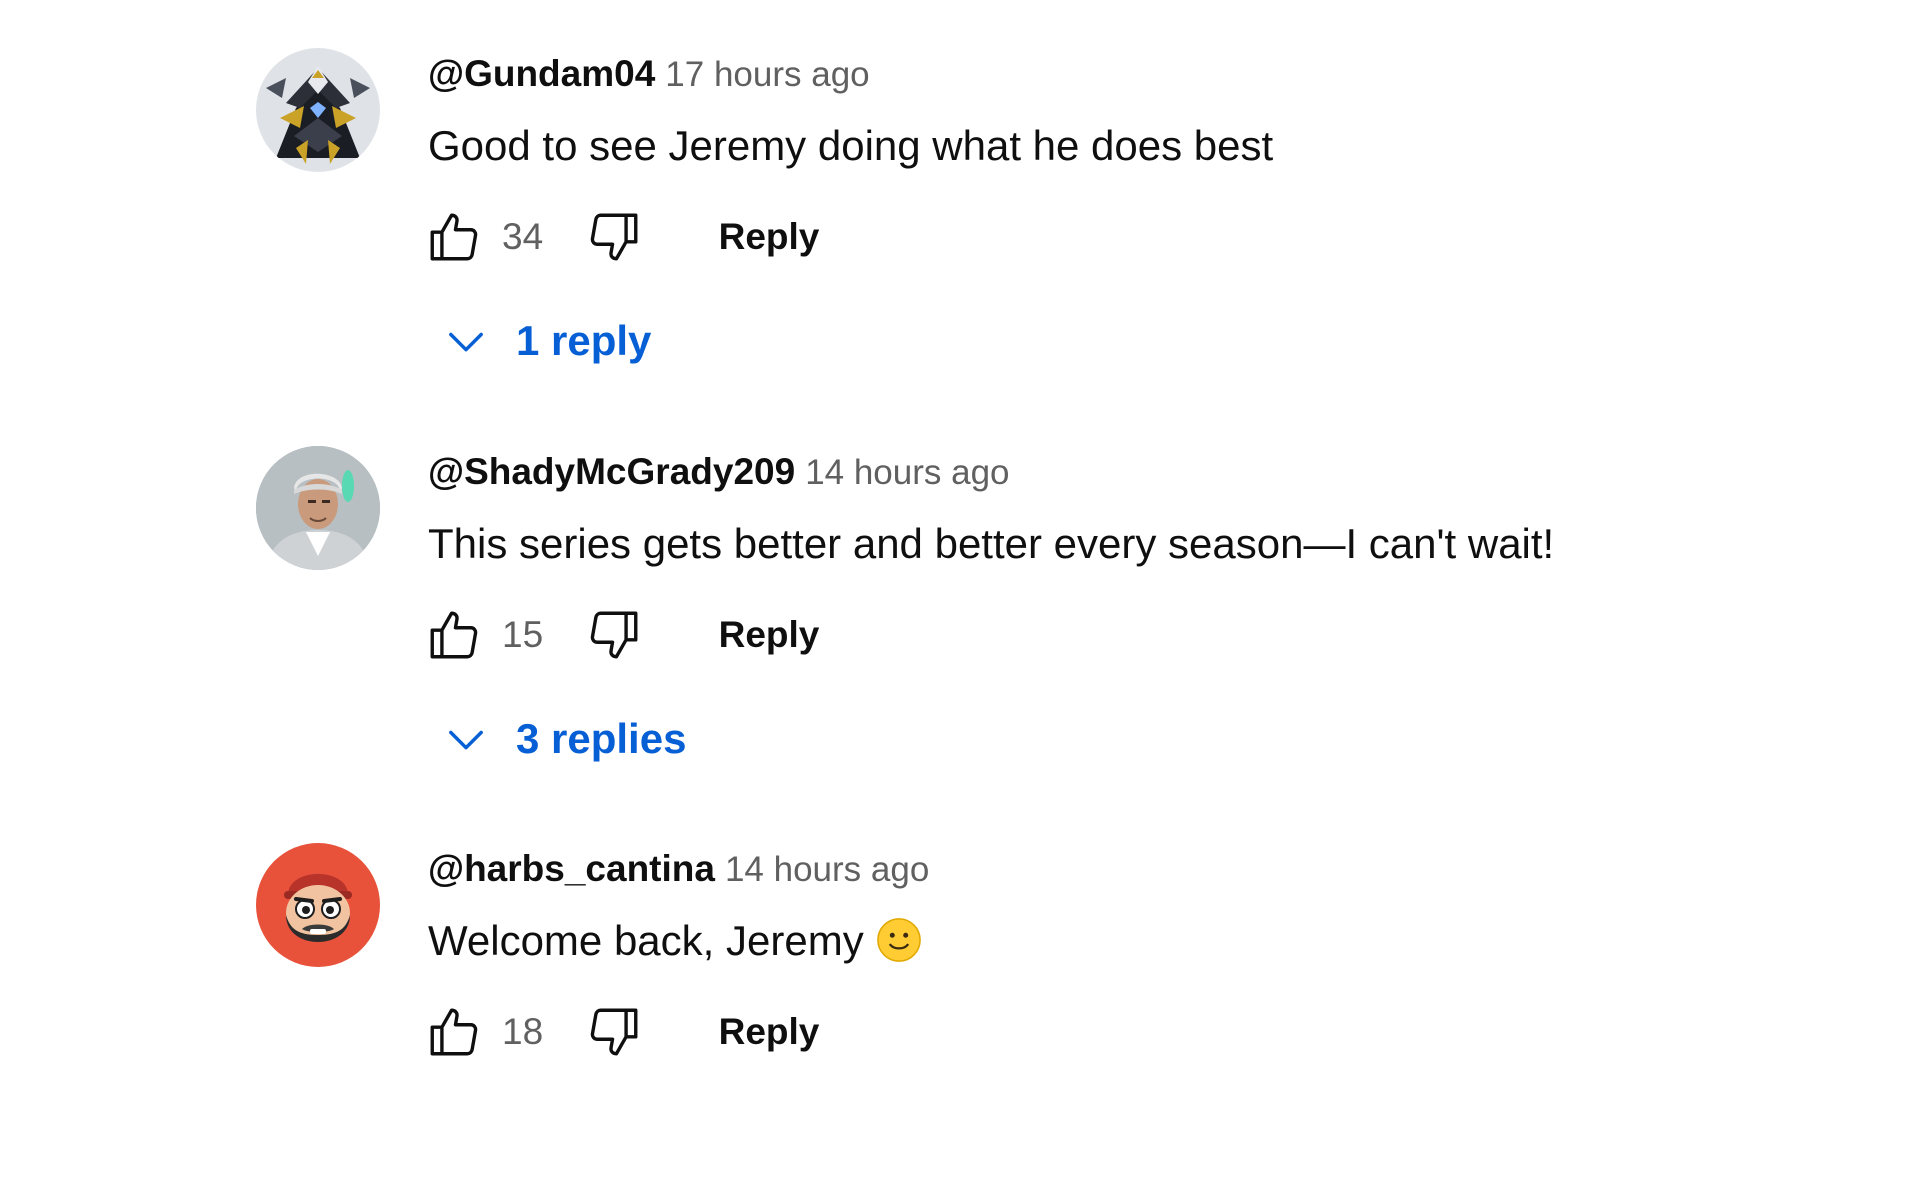 The width and height of the screenshot is (1920, 1203). I want to click on person-photo-icon, so click(318, 508).